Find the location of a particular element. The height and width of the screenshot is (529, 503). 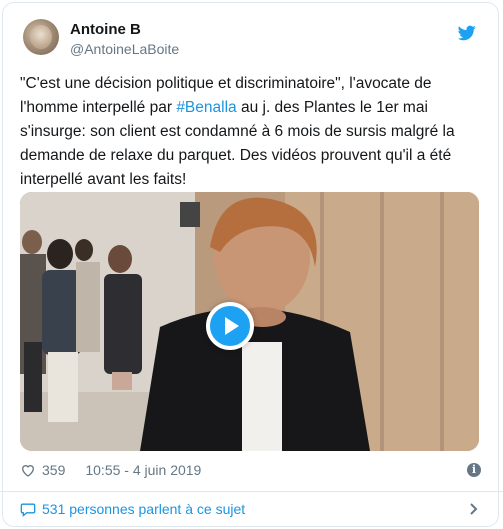

heart-icon is located at coordinates (28, 470).